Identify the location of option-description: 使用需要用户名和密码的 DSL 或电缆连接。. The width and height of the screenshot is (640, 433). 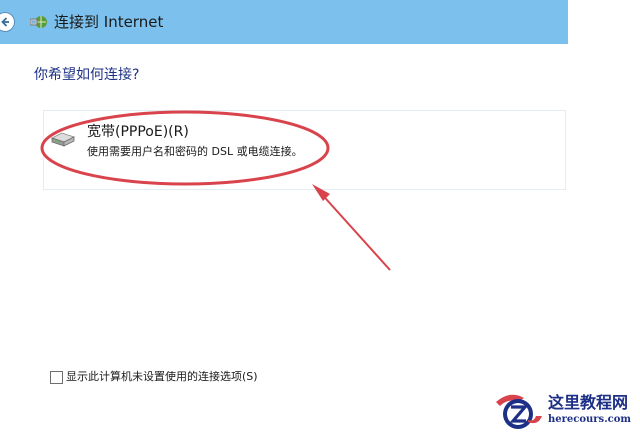
(195, 151).